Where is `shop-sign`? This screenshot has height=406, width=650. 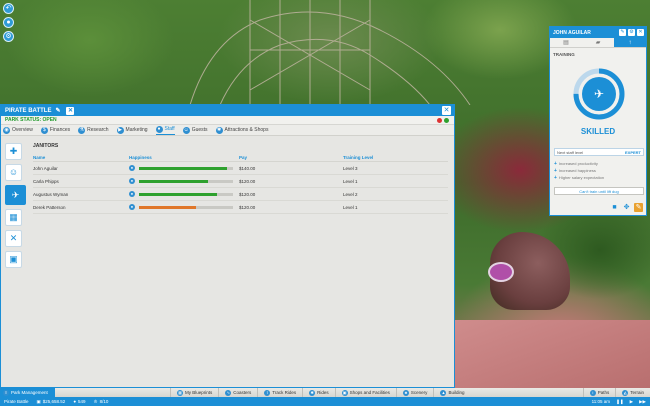 shop-sign is located at coordinates (501, 272).